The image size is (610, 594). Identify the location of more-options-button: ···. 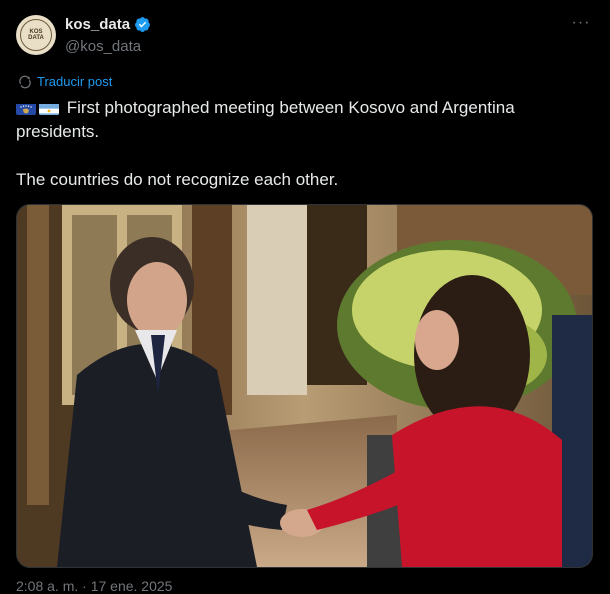
(581, 25).